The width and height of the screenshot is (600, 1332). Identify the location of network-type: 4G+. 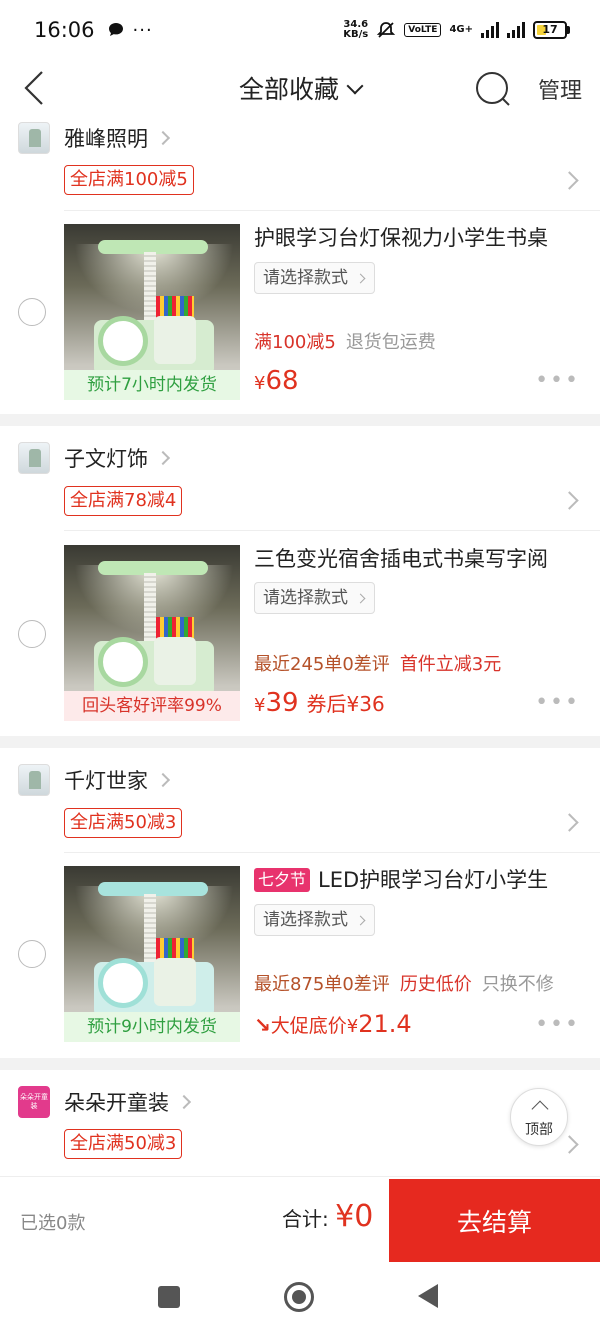
(461, 29).